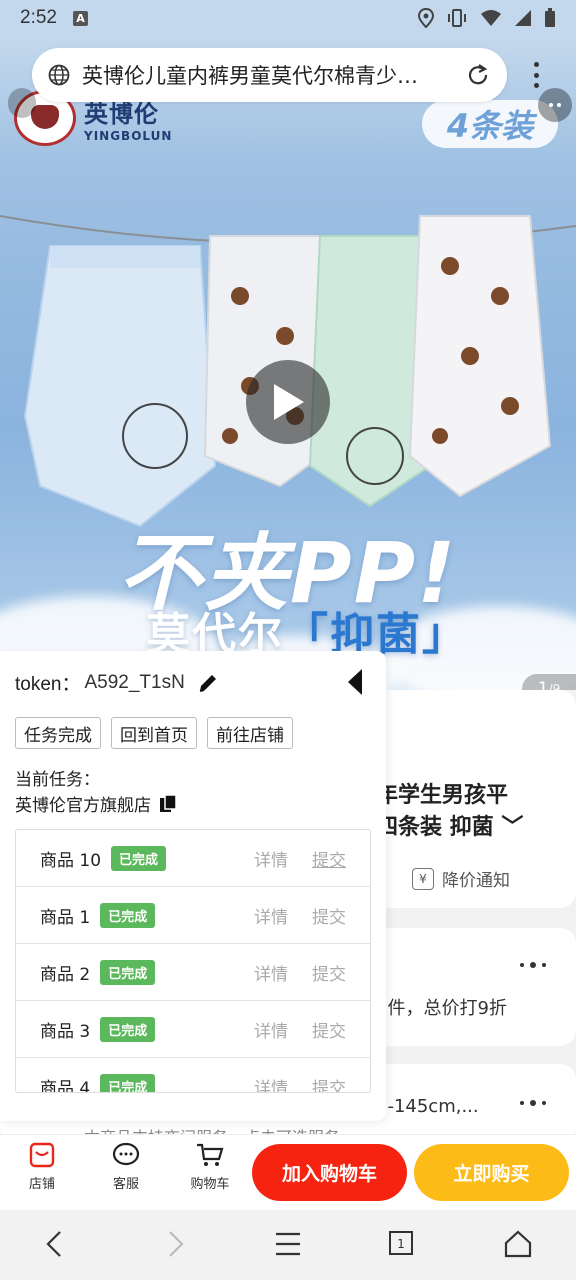 Image resolution: width=576 pixels, height=1280 pixels. What do you see at coordinates (168, 803) in the screenshot?
I see `copy-icon` at bounding box center [168, 803].